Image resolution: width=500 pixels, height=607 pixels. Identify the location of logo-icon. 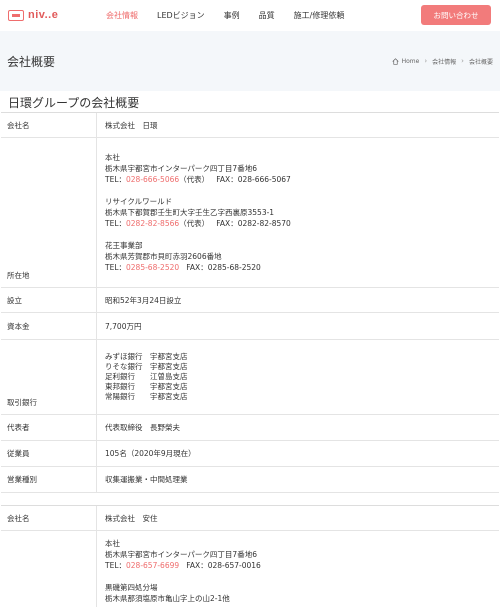
(16, 15).